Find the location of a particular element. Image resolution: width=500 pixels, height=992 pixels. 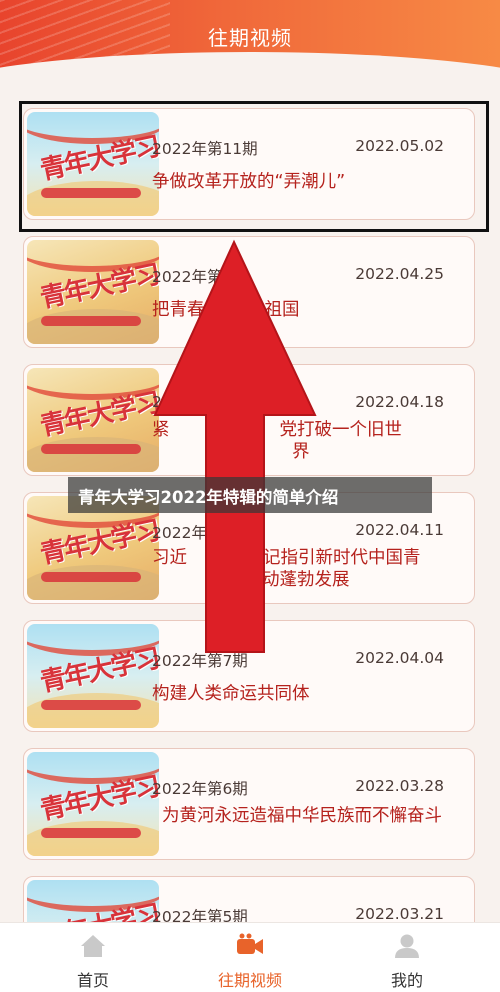

episode-date: 2022.04.04 is located at coordinates (399, 658).